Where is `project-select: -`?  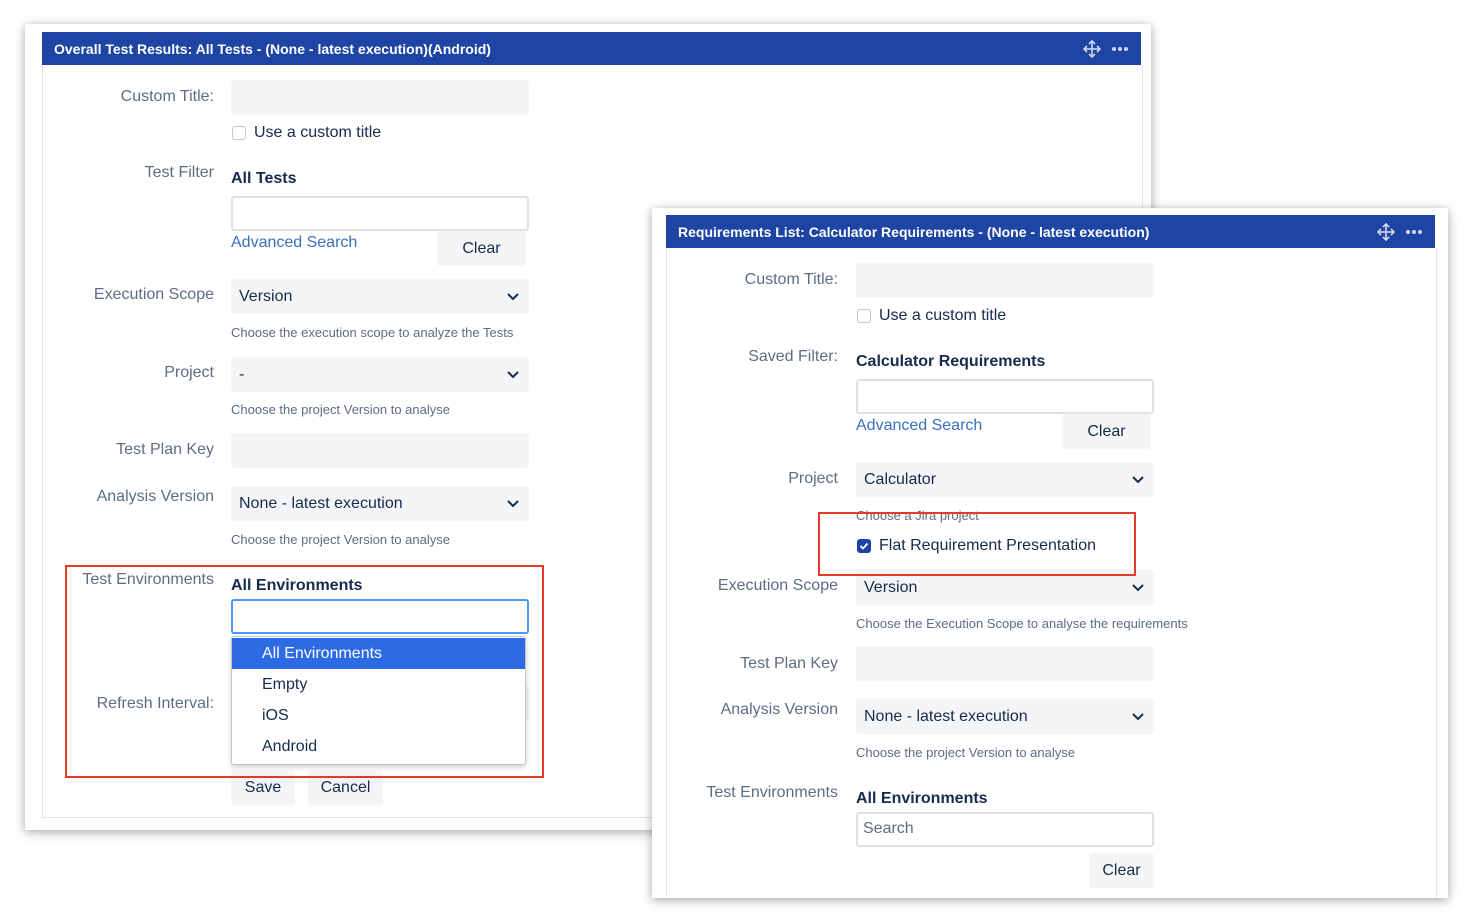
project-select: - is located at coordinates (380, 374).